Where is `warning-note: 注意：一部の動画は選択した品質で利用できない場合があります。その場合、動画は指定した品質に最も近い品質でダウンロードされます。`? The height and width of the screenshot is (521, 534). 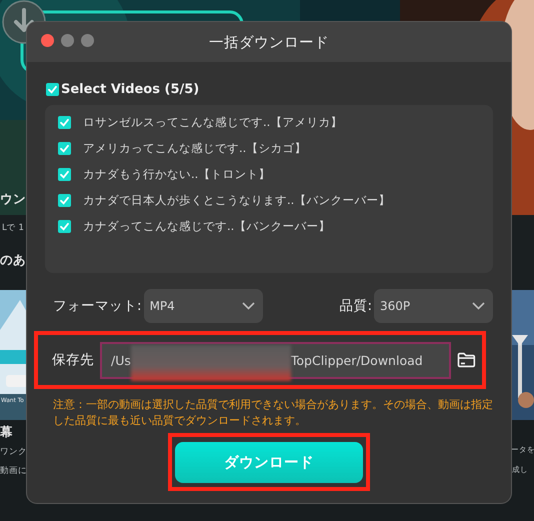
warning-note: 注意：一部の動画は選択した品質で利用できない場合があります。その場合、動画は指定した品質に最も近い品質でダウンロードされます。 is located at coordinates (273, 413).